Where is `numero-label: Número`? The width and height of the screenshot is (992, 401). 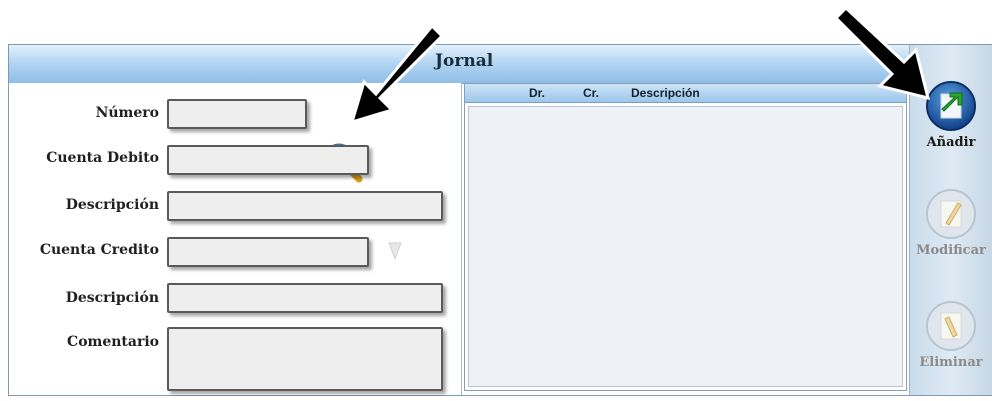 numero-label: Número is located at coordinates (127, 113).